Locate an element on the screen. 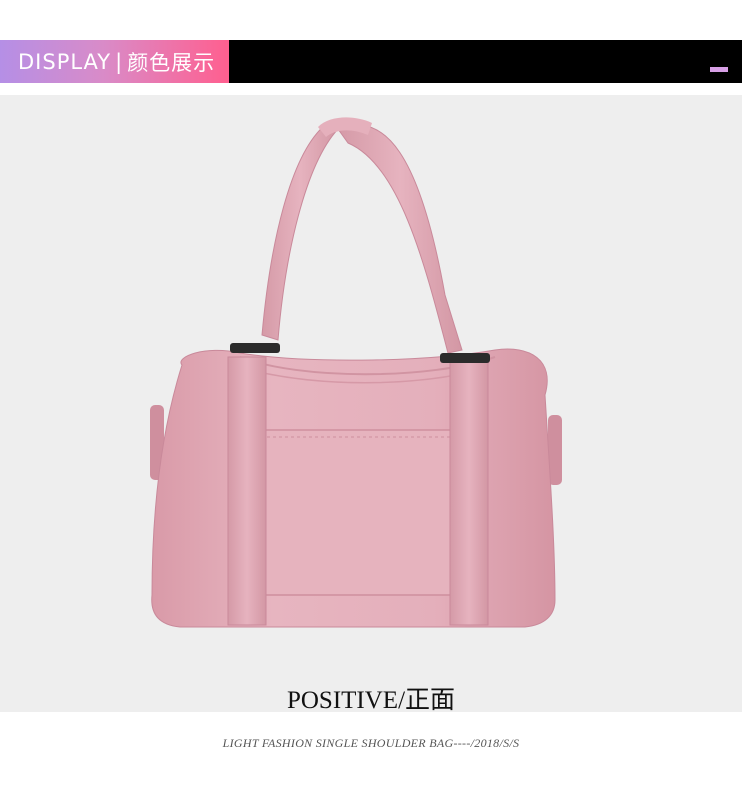 This screenshot has height=800, width=742. header-bar: DISPLAY | 颜色展示 is located at coordinates (371, 61).